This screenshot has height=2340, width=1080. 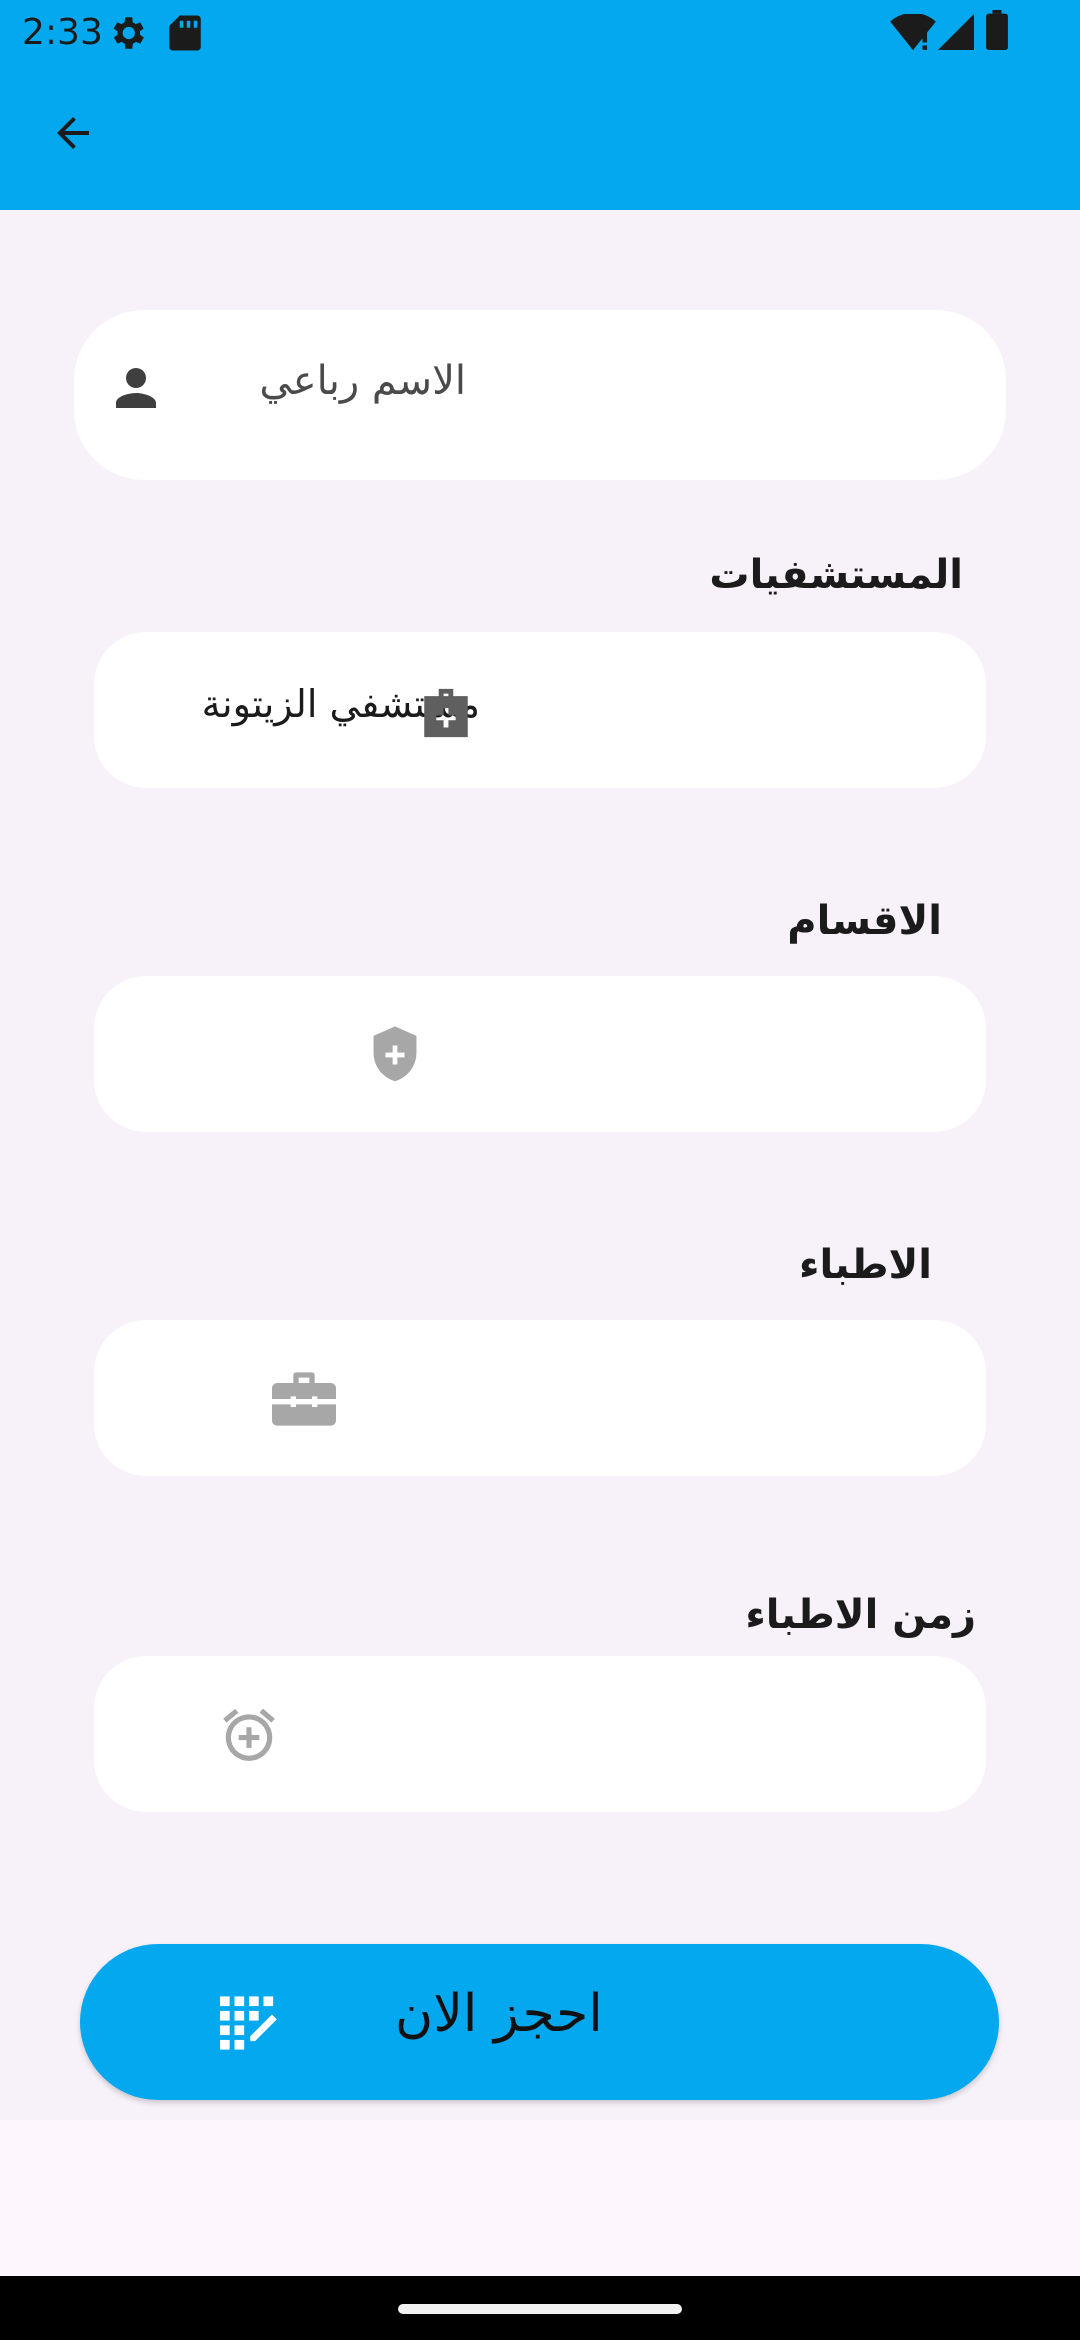 I want to click on grid-edit-icon, so click(x=249, y=2025).